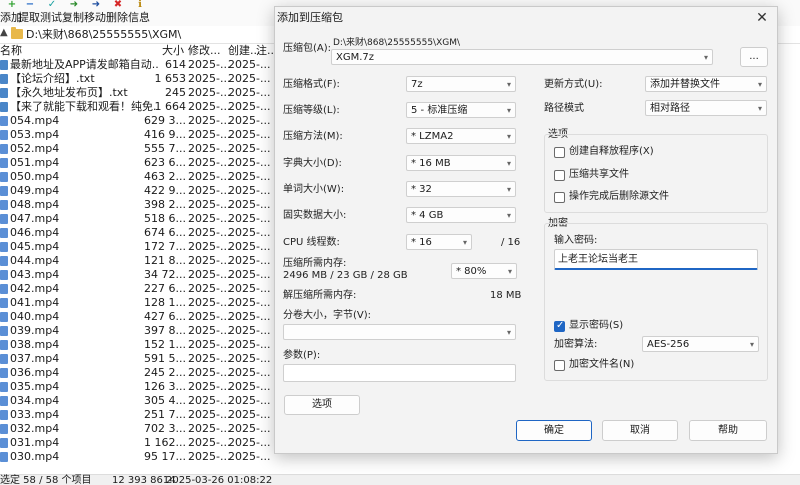 The image size is (800, 485). Describe the element at coordinates (35, 288) in the screenshot. I see `file-name: 042.mp4` at that location.